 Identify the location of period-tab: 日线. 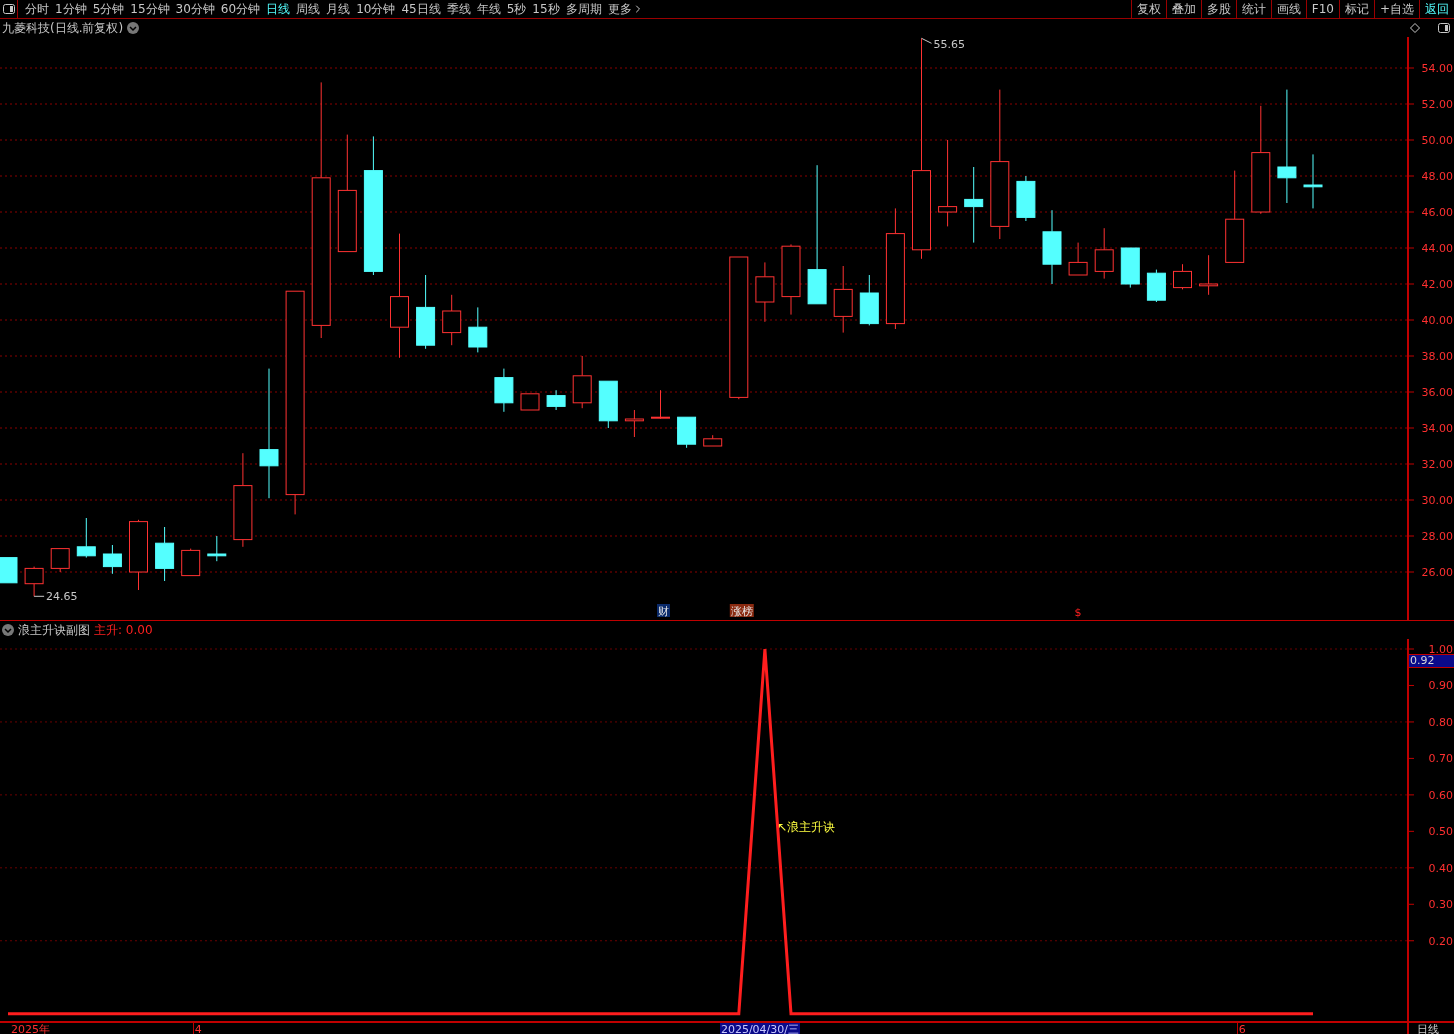
(278, 9).